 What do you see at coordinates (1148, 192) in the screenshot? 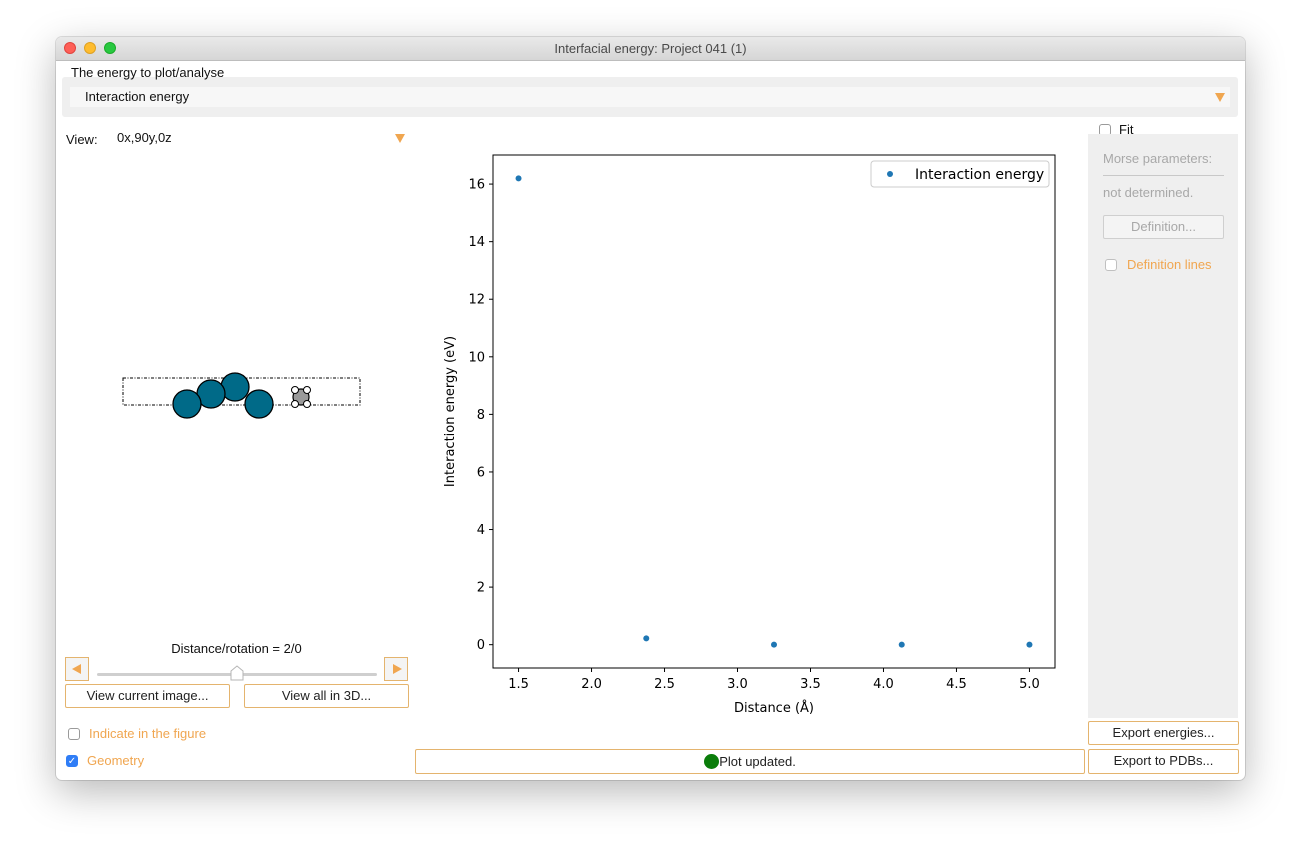
I see `morse-status: not determined.` at bounding box center [1148, 192].